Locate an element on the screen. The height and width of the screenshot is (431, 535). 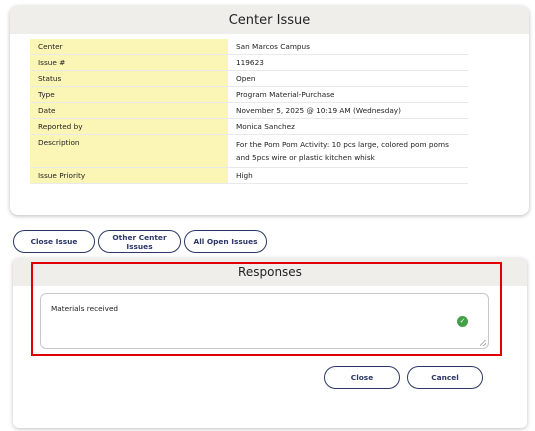
resize-handle-icon is located at coordinates (483, 343).